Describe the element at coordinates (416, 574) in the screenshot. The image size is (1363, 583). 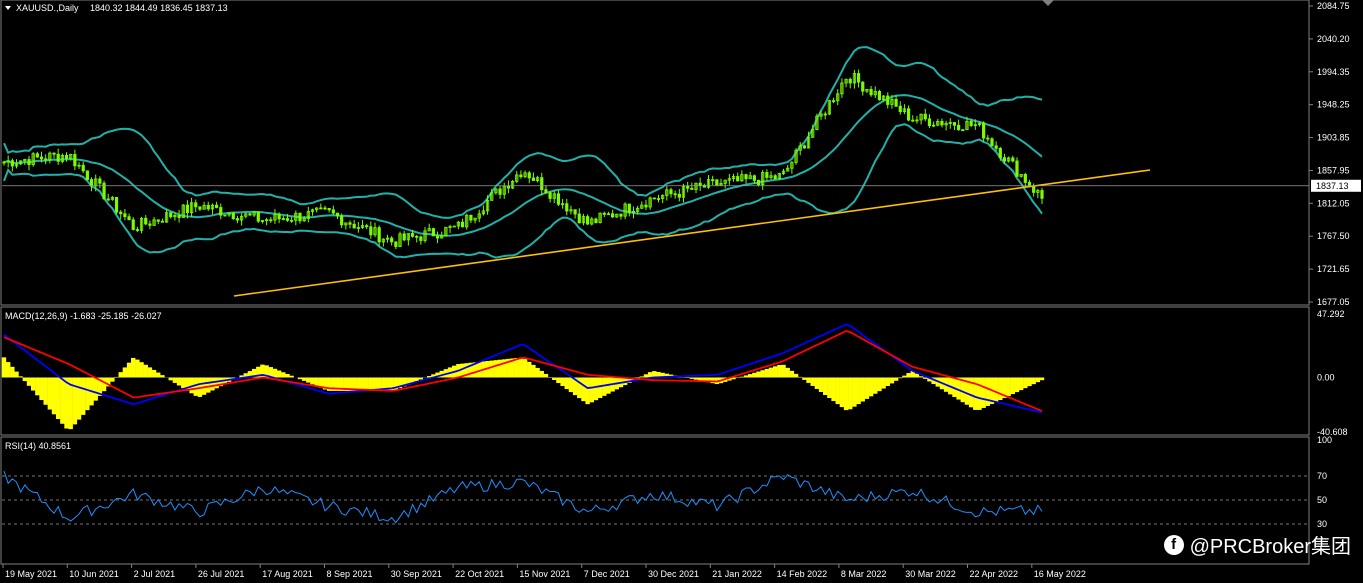
I see `x-tick-label: 30 Sep 2021` at that location.